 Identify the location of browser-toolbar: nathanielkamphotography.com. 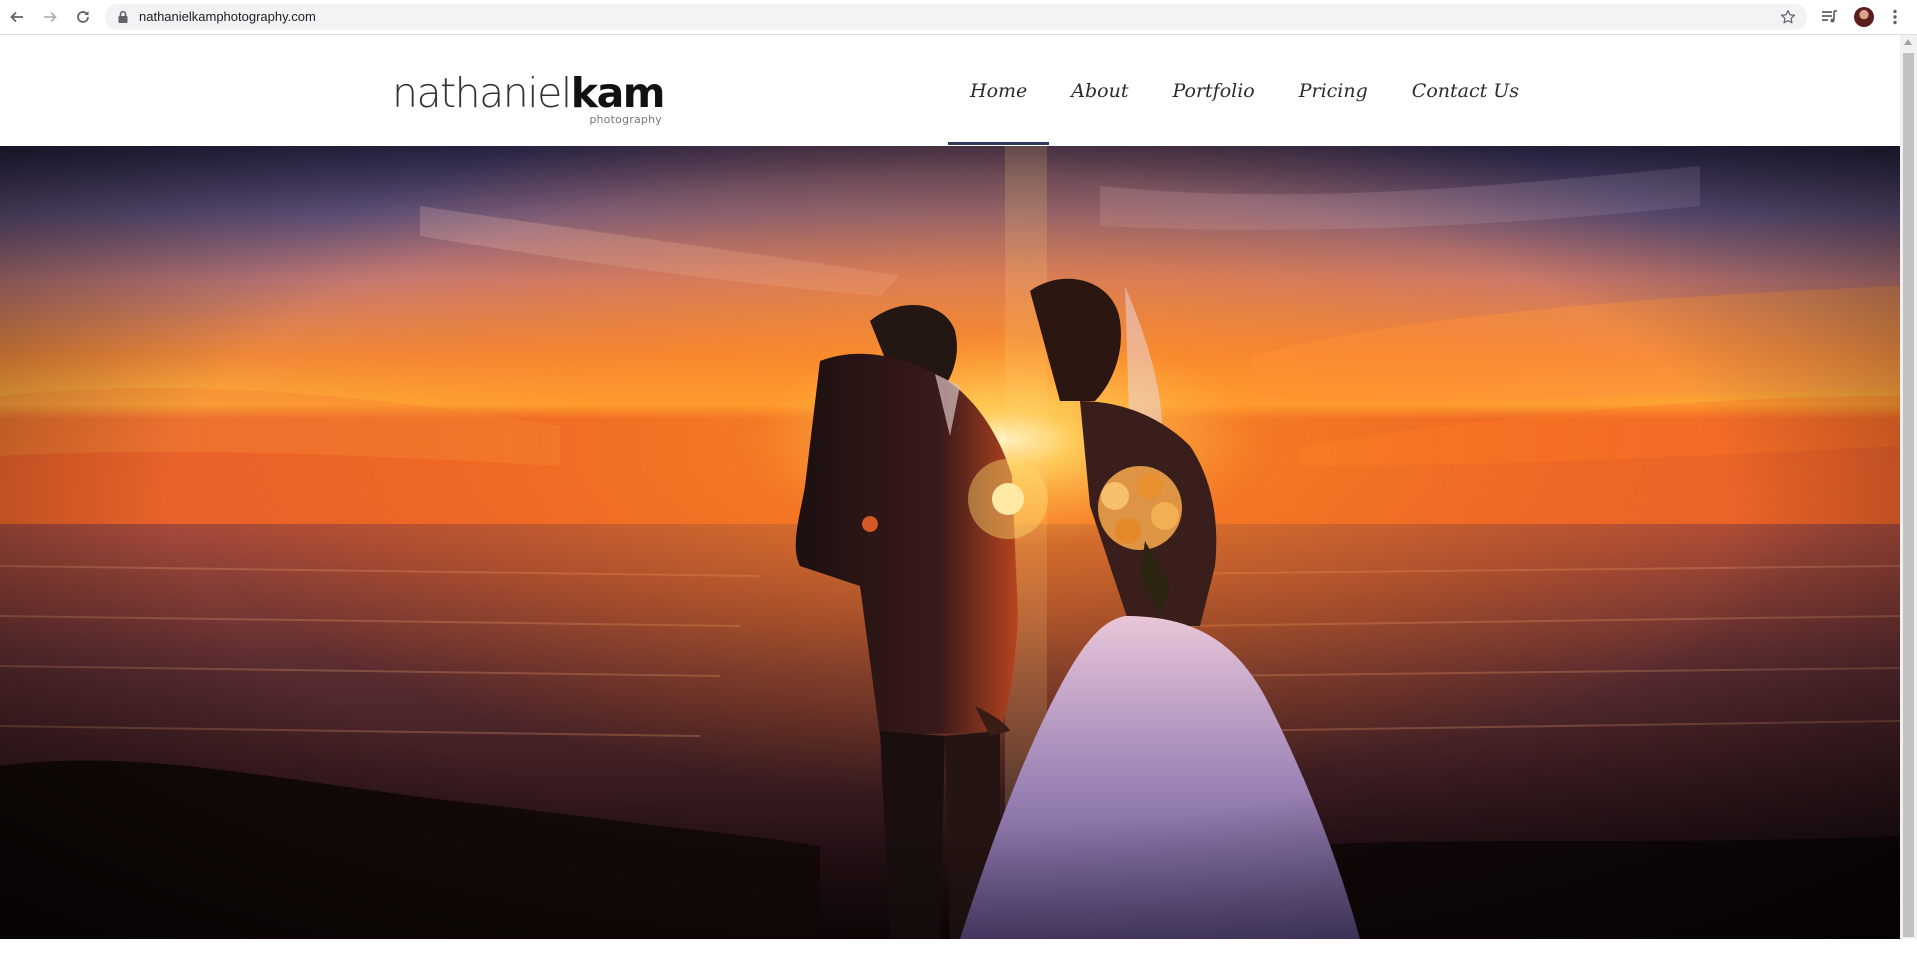
(958, 17).